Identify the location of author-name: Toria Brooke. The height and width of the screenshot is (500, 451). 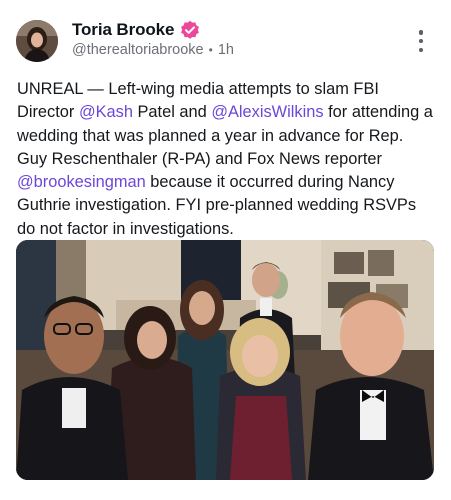
(123, 30).